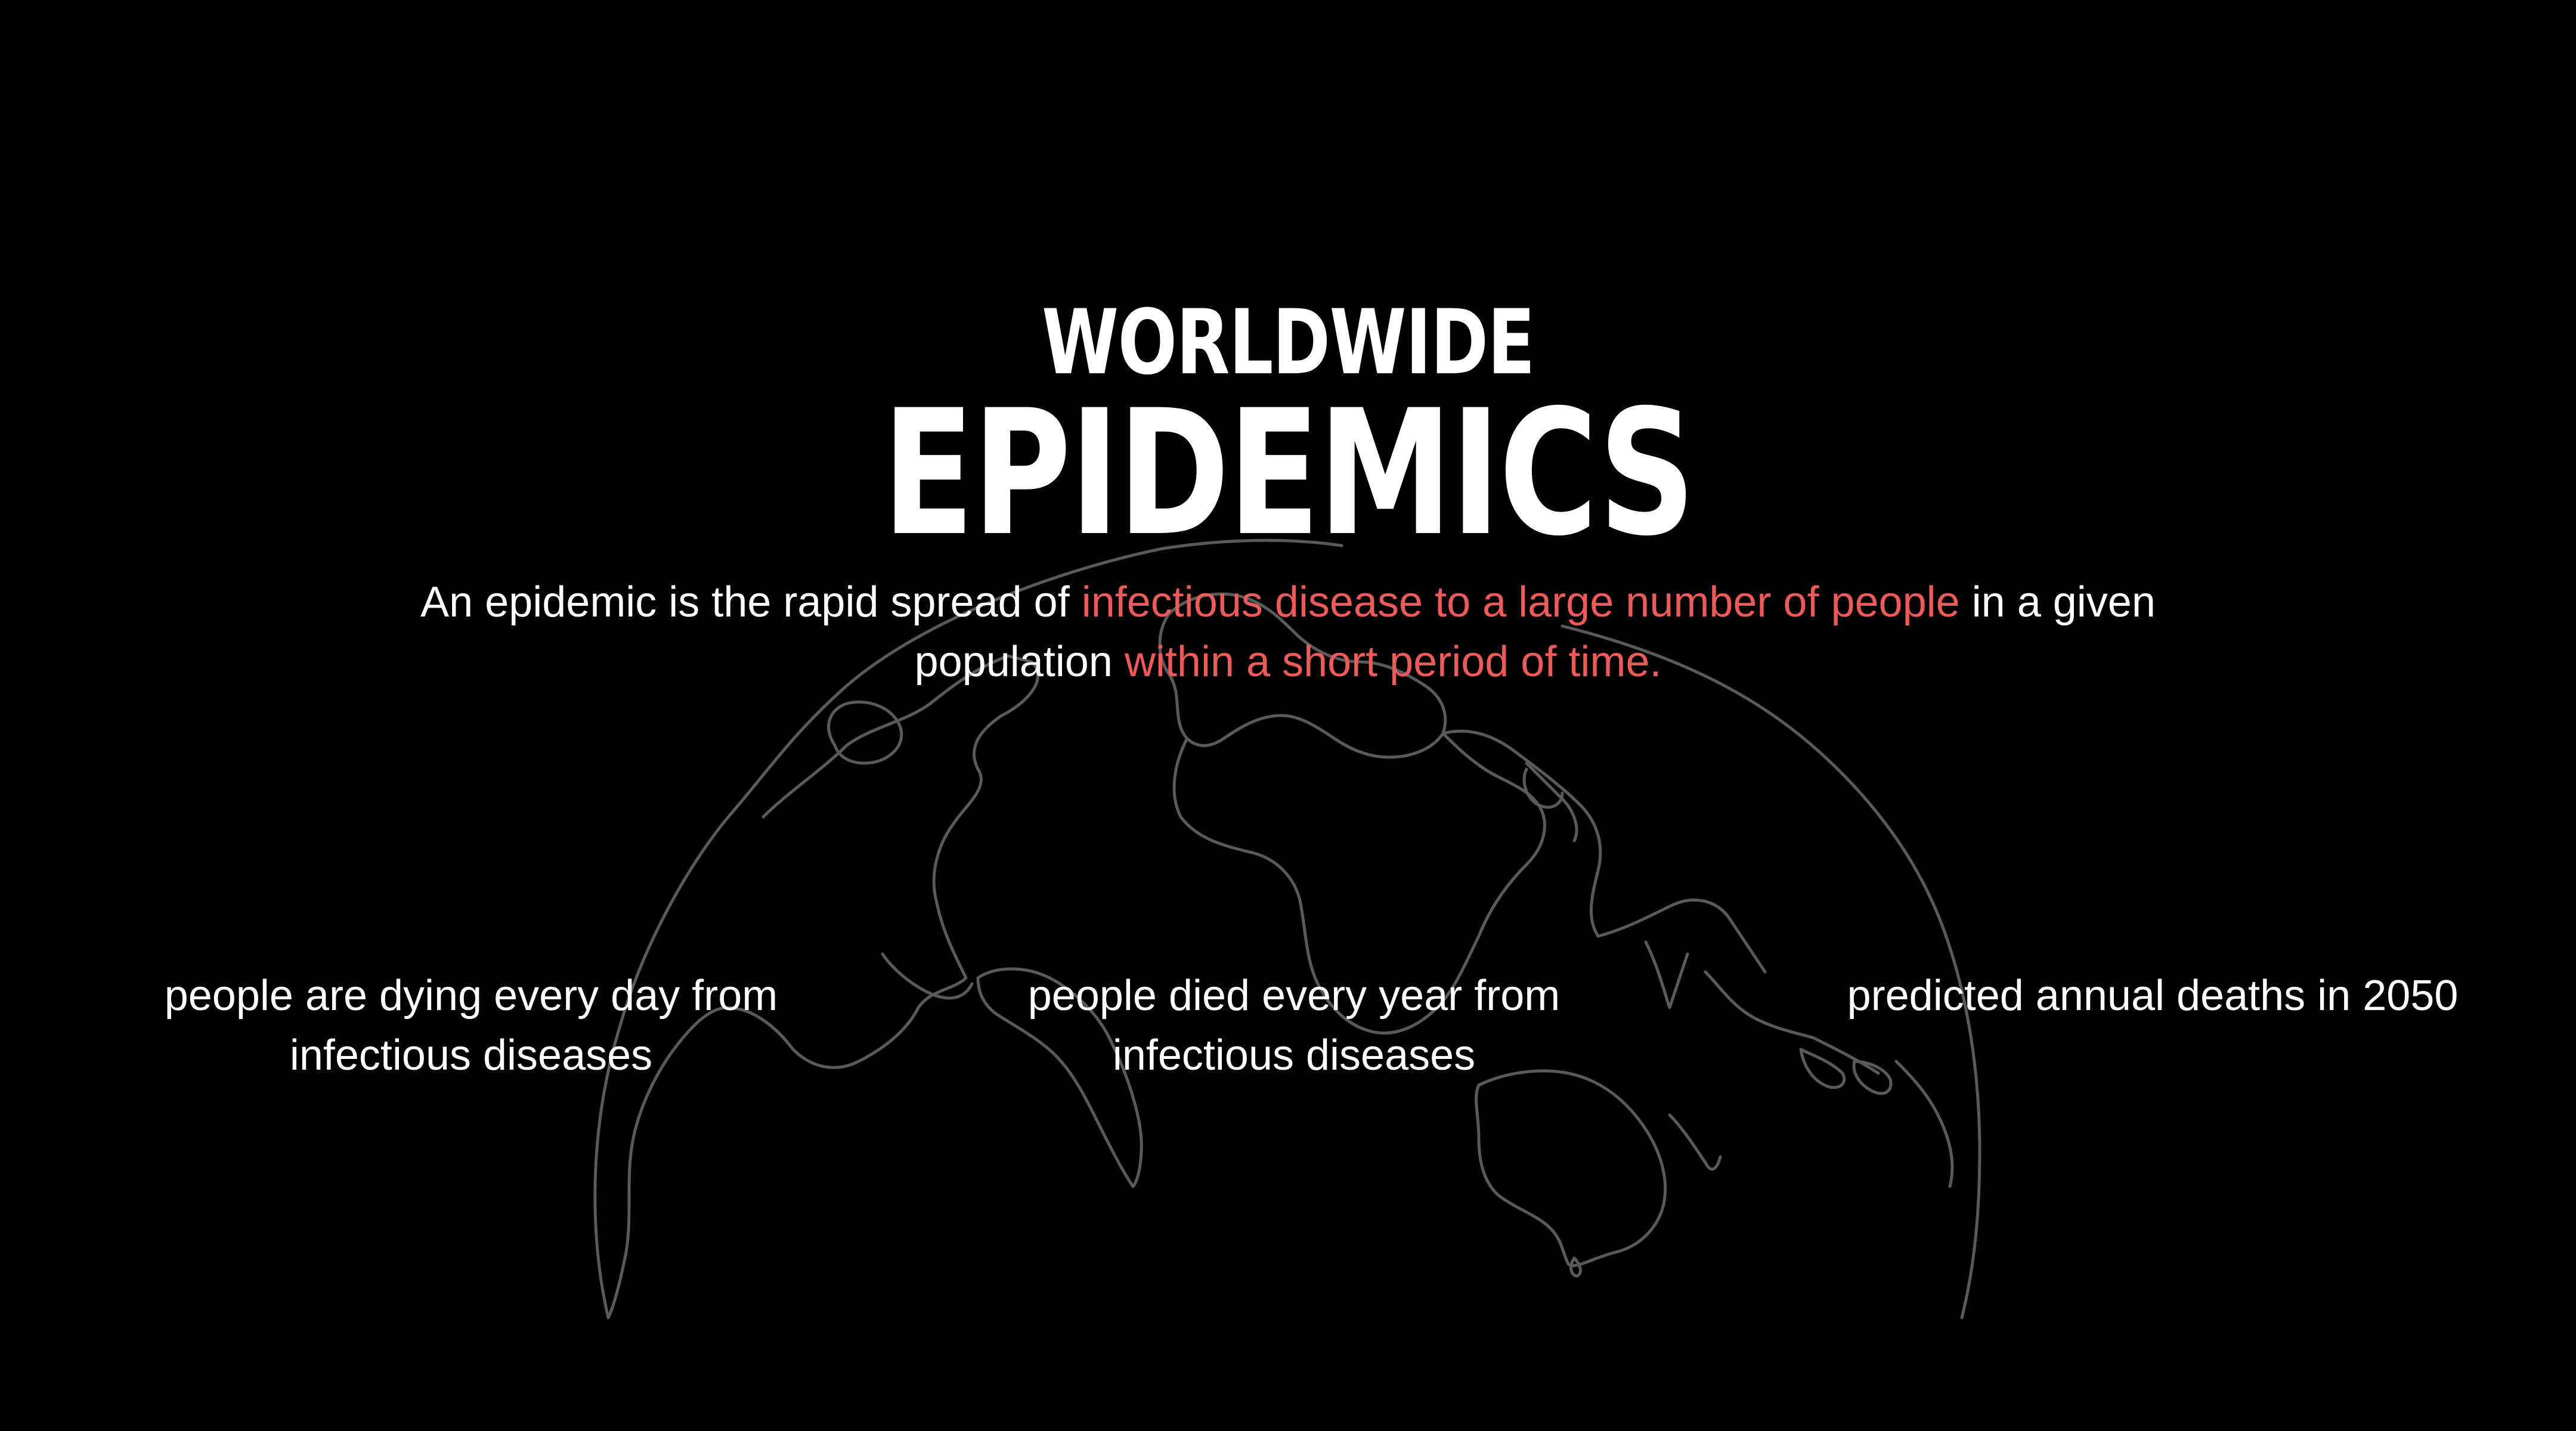  I want to click on asia-east-outline, so click(1681, 936).